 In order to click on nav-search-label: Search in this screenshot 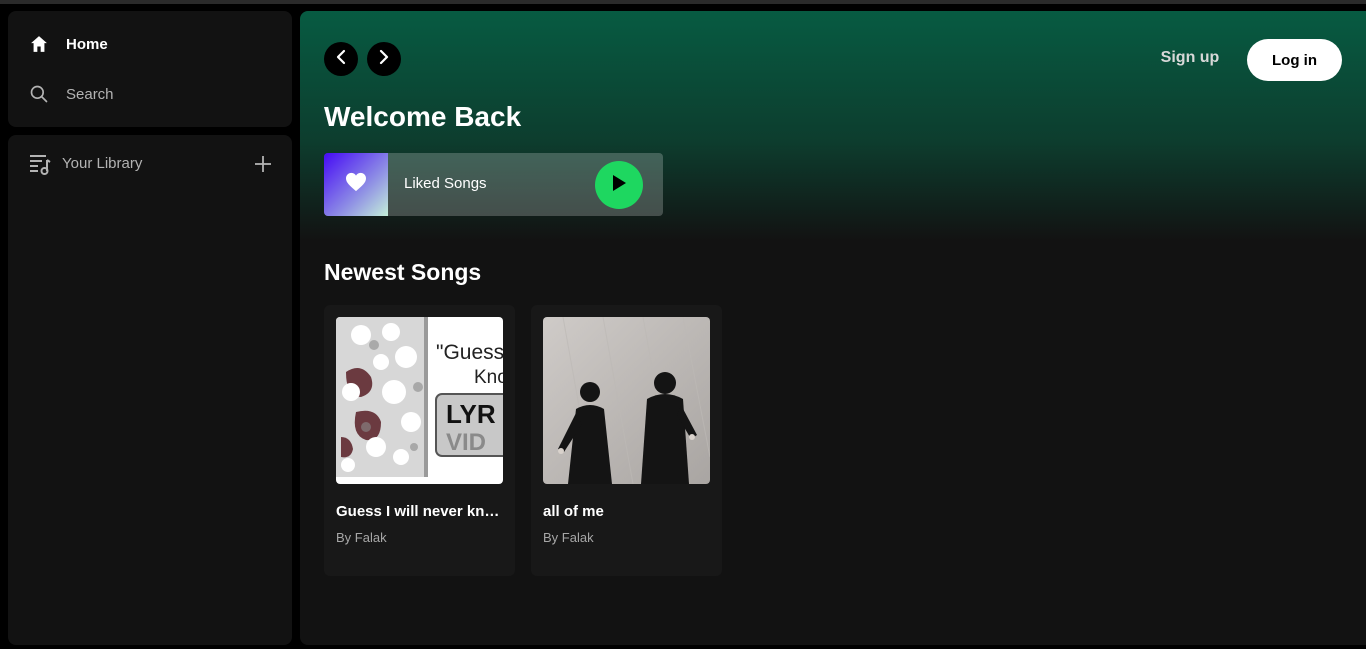, I will do `click(90, 94)`.